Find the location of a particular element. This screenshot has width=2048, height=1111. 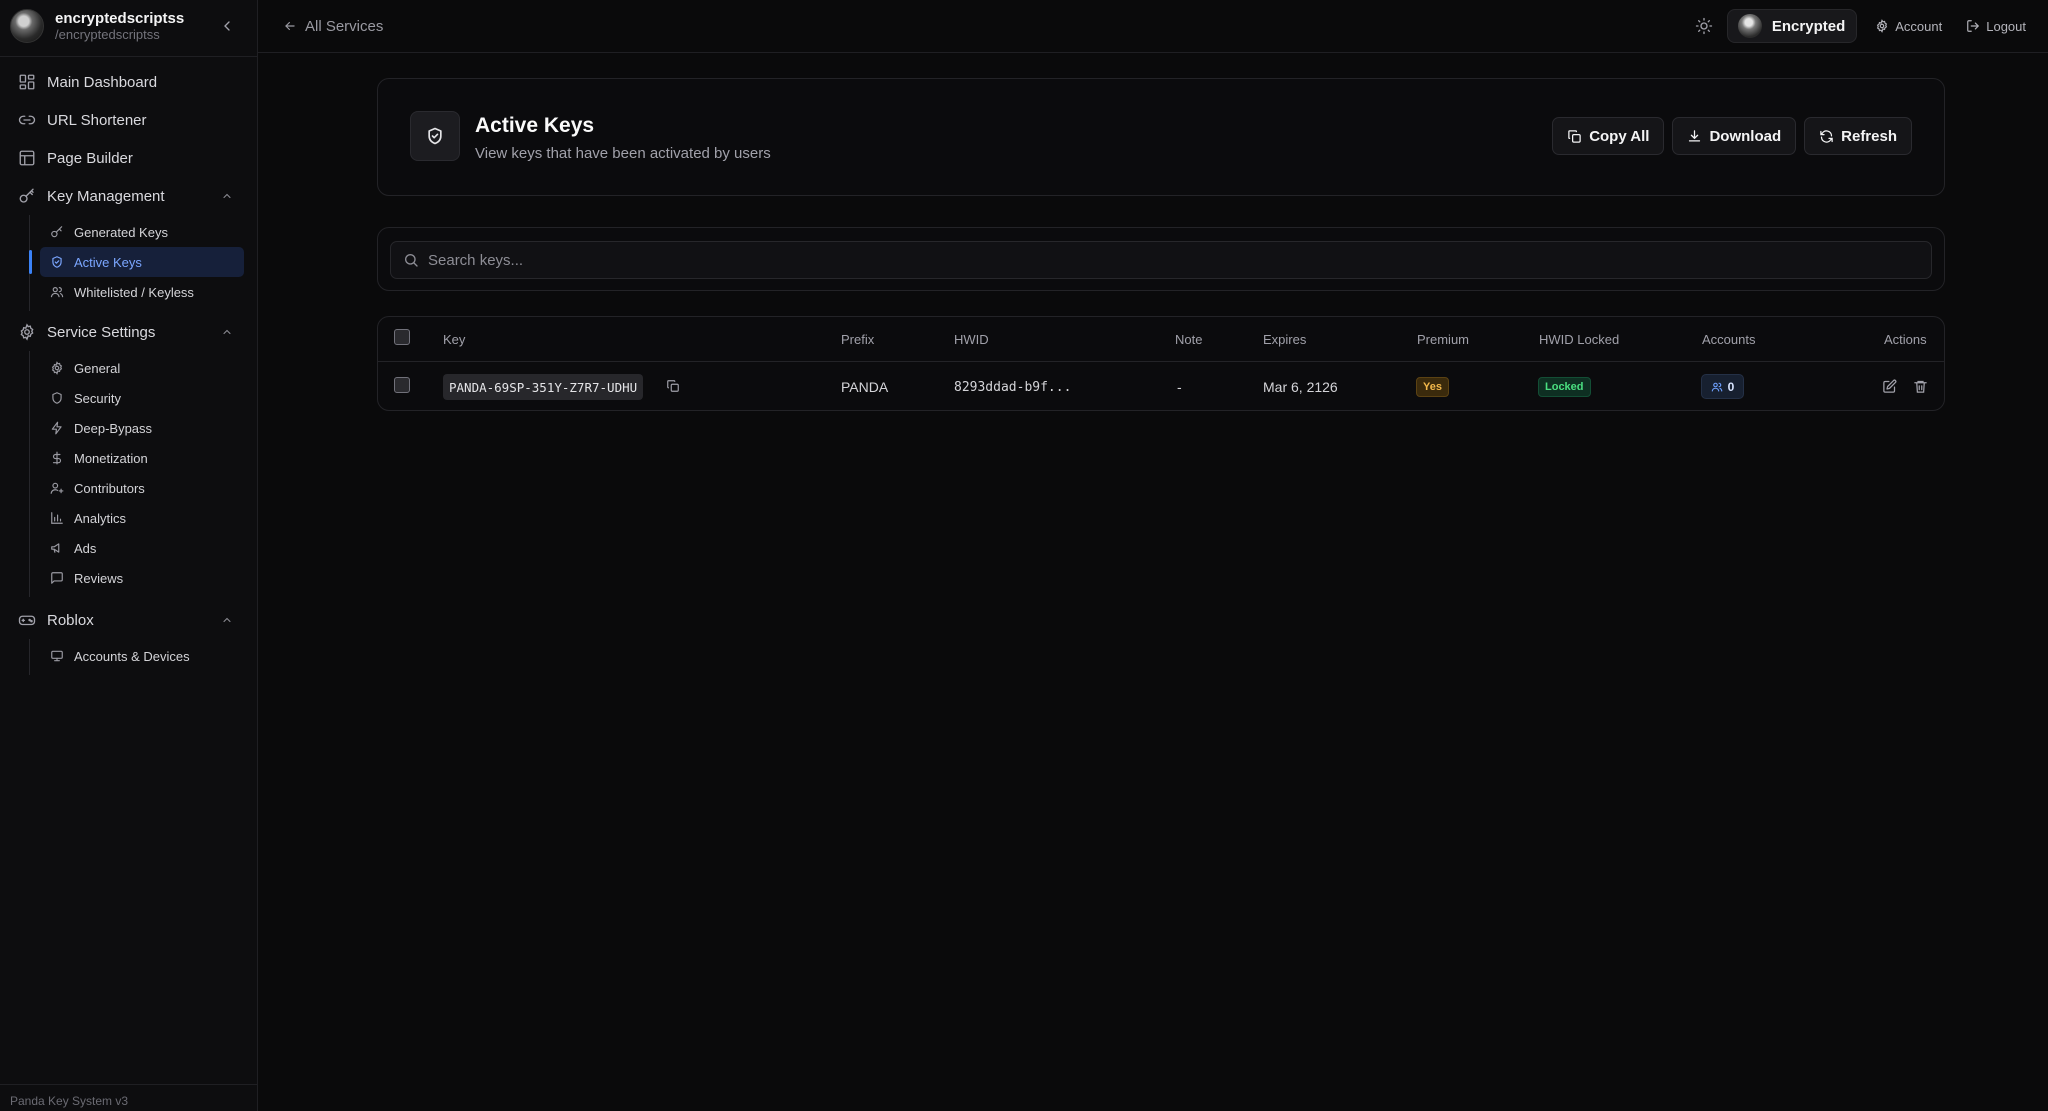

profile-menu-button: Encrypted is located at coordinates (1792, 26).